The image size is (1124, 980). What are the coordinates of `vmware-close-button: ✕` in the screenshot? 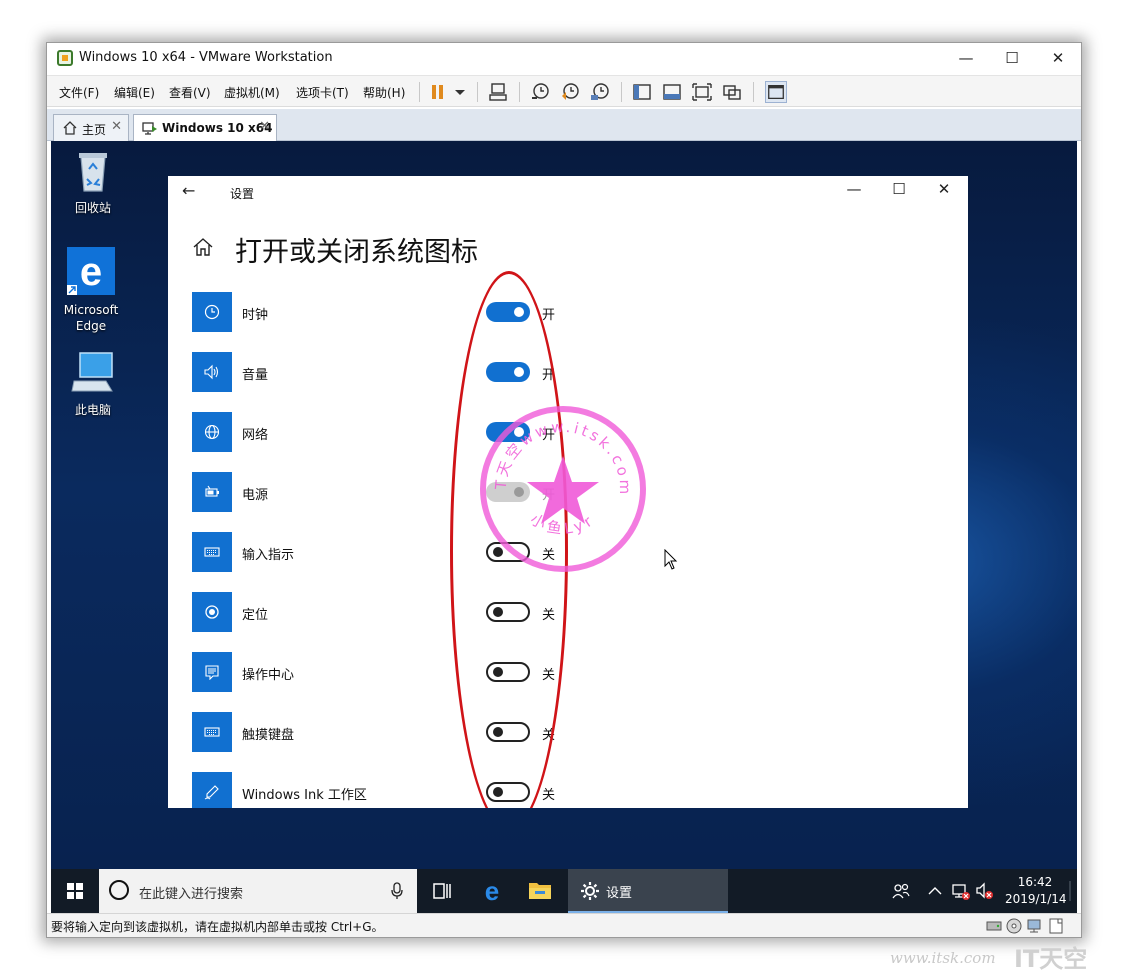 It's located at (1058, 58).